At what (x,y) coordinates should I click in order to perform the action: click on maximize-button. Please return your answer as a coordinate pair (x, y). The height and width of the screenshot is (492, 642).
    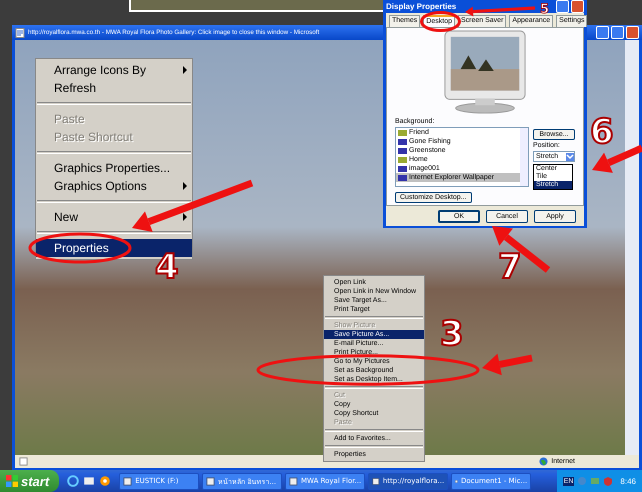
    Looking at the image, I should click on (617, 32).